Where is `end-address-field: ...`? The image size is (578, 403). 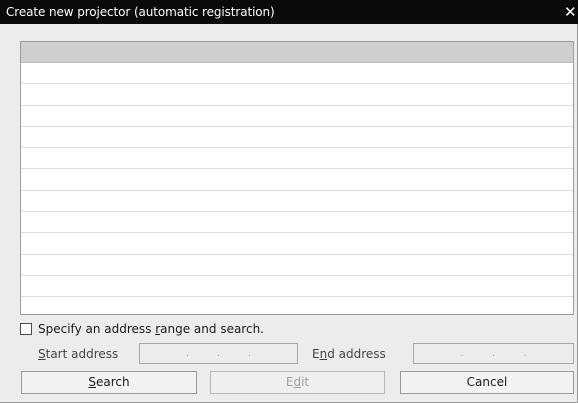 end-address-field: ... is located at coordinates (493, 353).